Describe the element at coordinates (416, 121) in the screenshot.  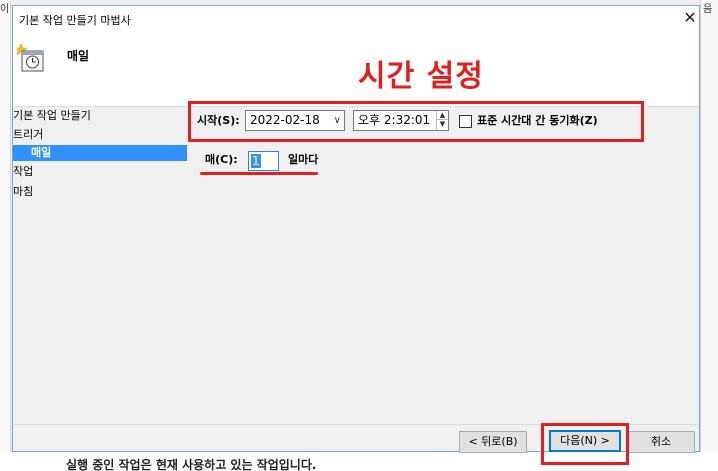
I see `highlight-start-time-box` at that location.